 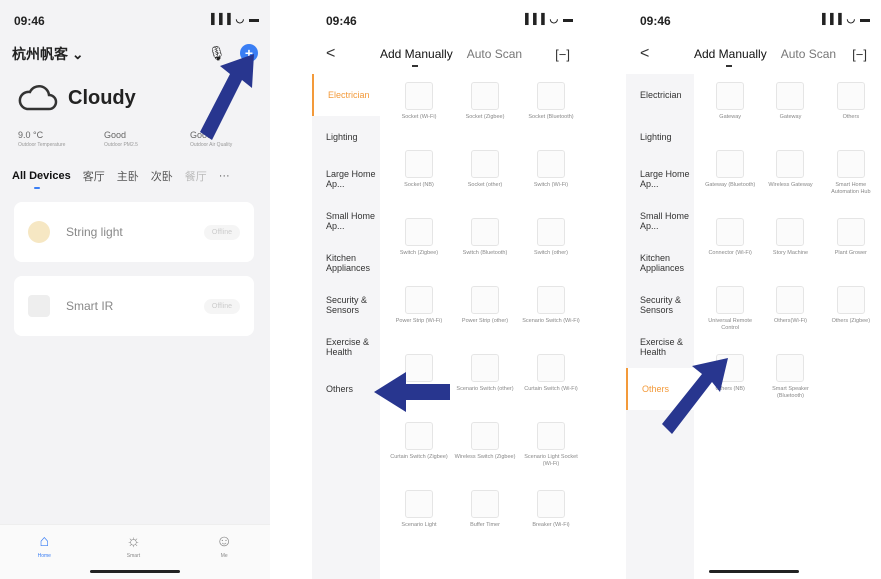 What do you see at coordinates (419, 109) in the screenshot?
I see `device-type-item: Socket (Wi-Fi)` at bounding box center [419, 109].